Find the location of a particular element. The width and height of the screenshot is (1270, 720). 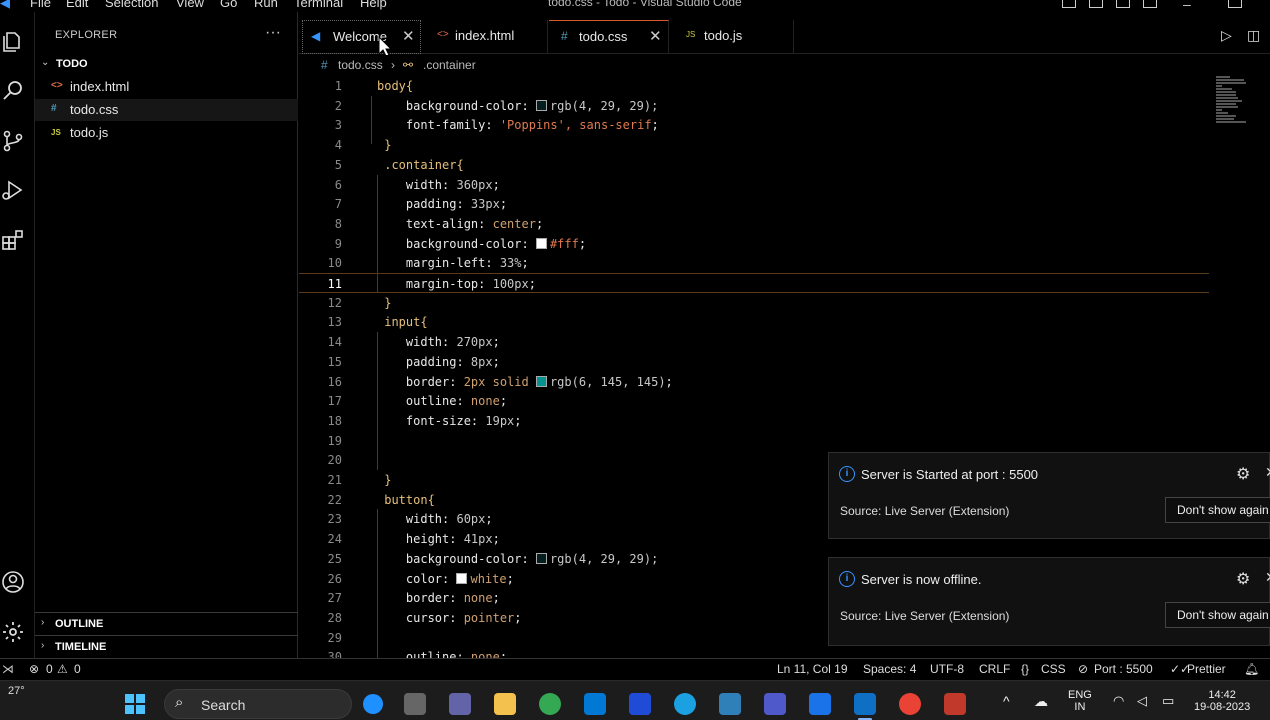

warning-count: 0 is located at coordinates (77, 669).